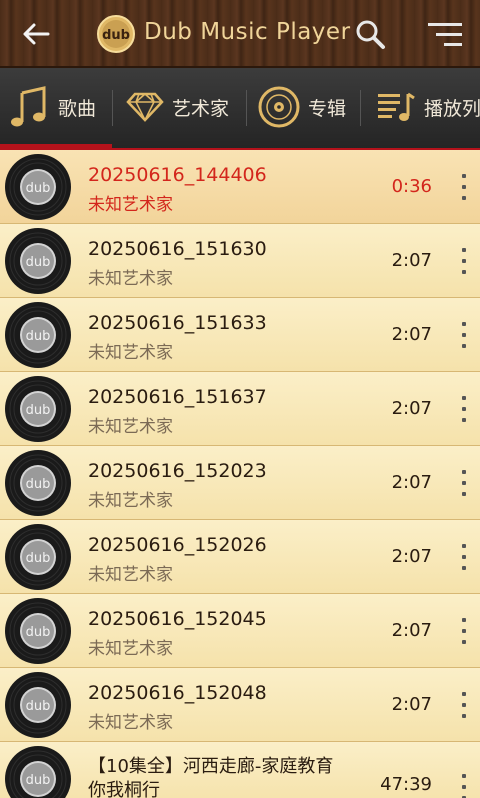 The image size is (480, 798). I want to click on tab-artists-label: 艺术家, so click(201, 108).